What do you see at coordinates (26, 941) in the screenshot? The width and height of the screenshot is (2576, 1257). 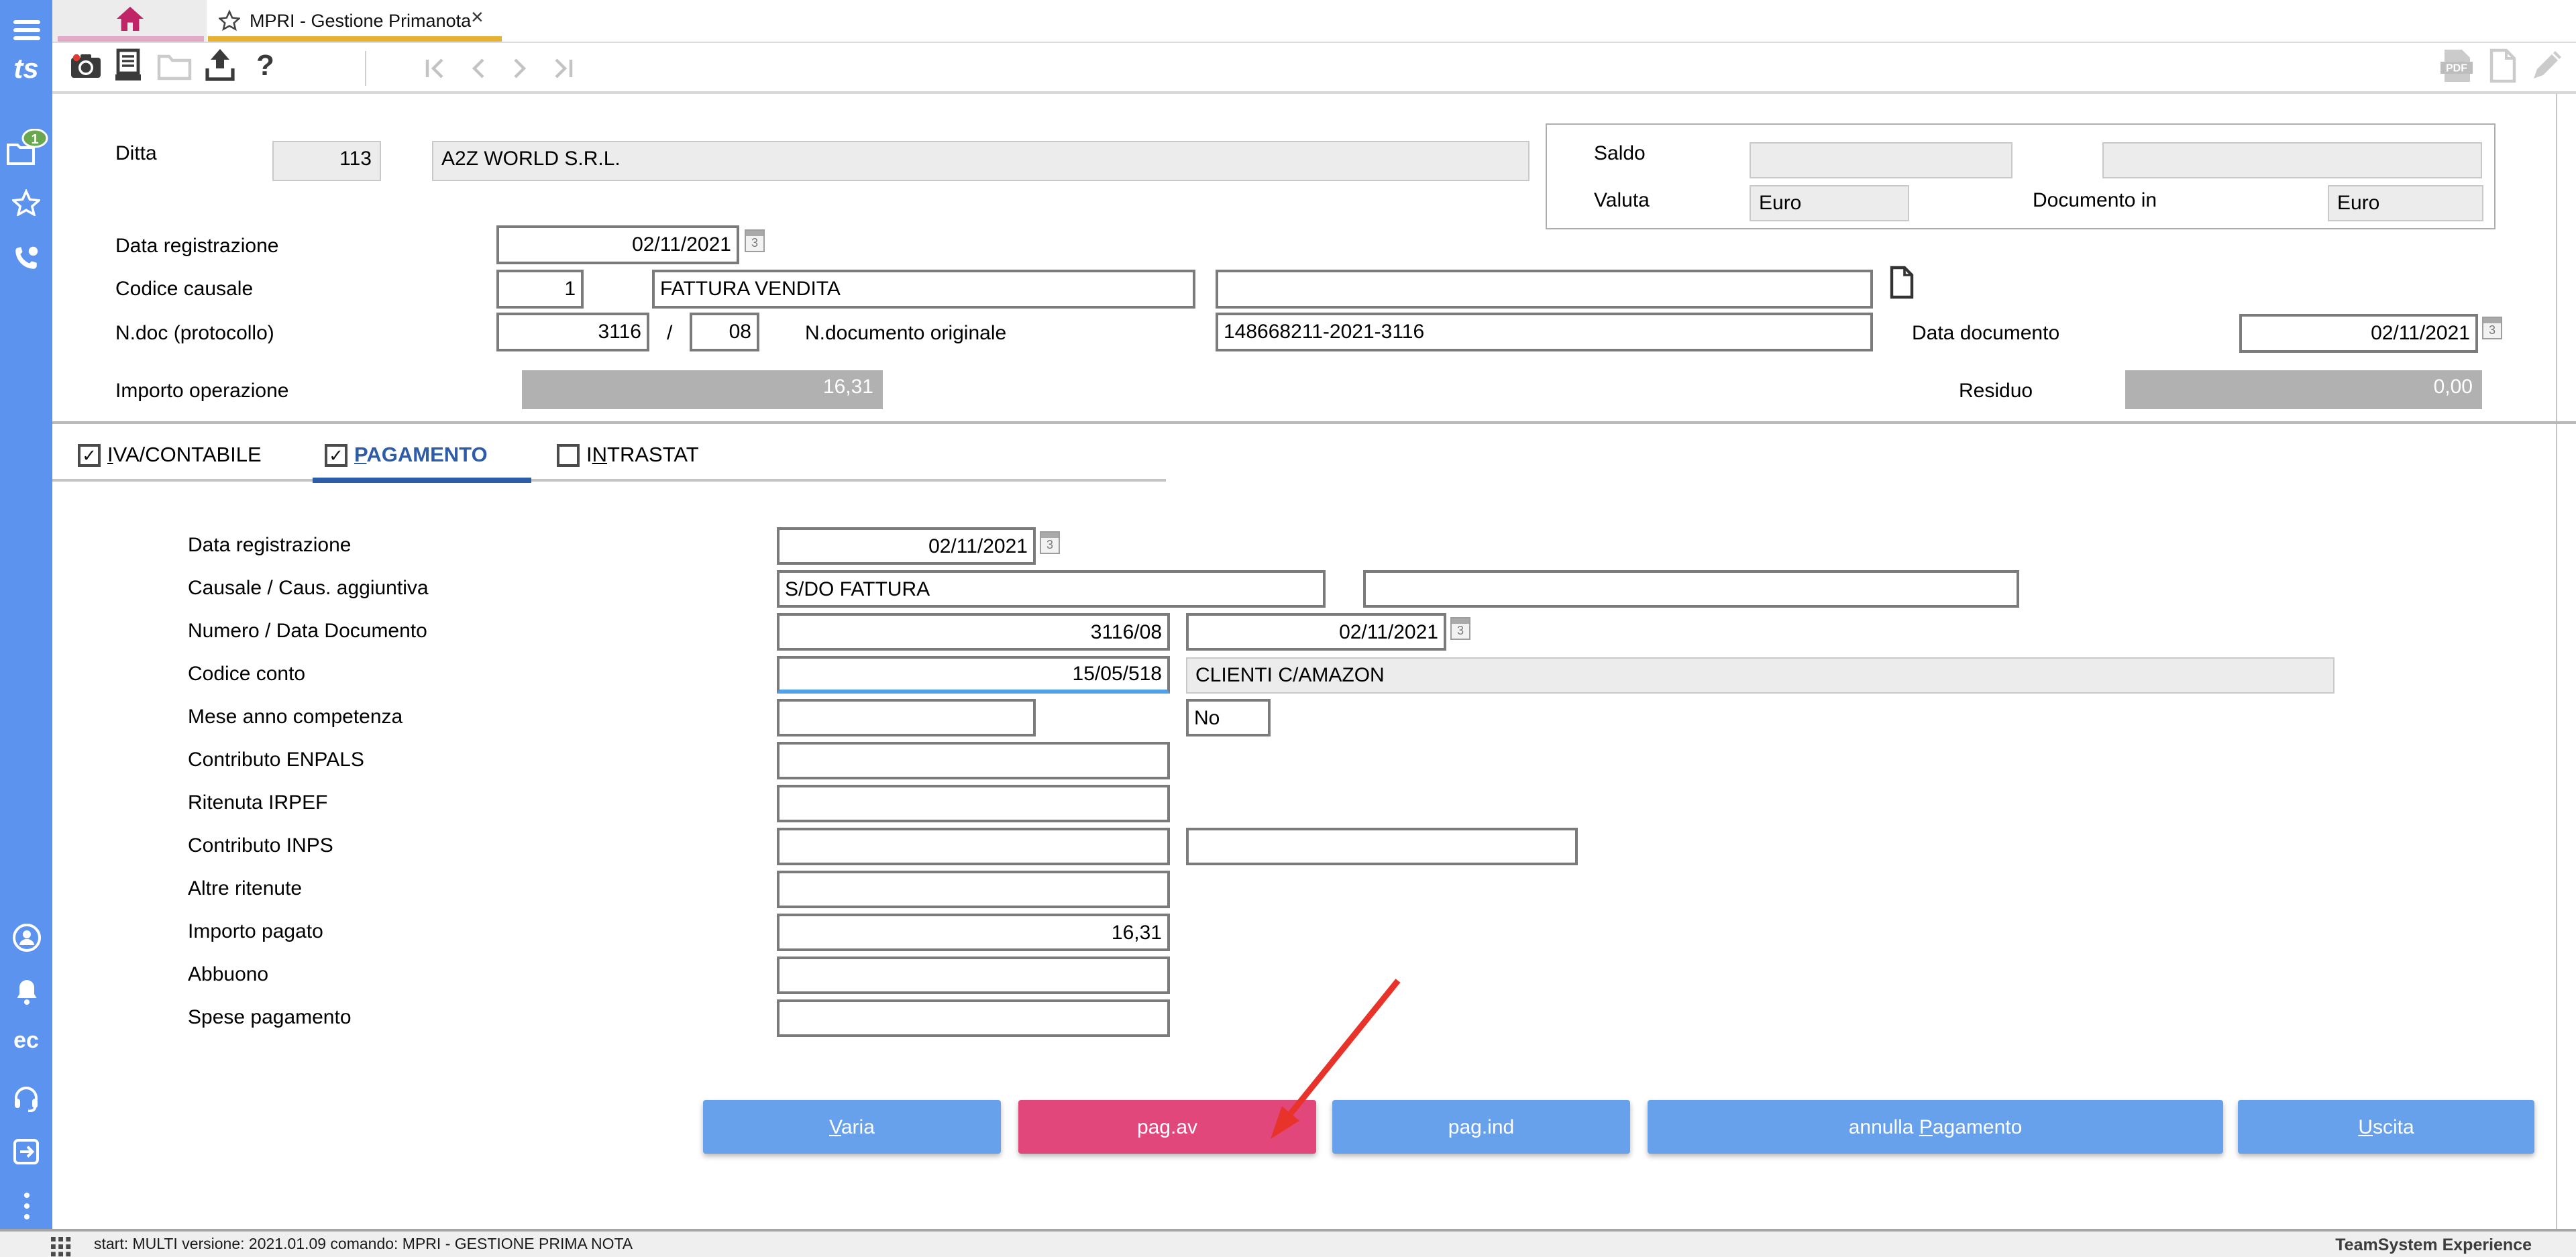 I see `user-profile-icon` at bounding box center [26, 941].